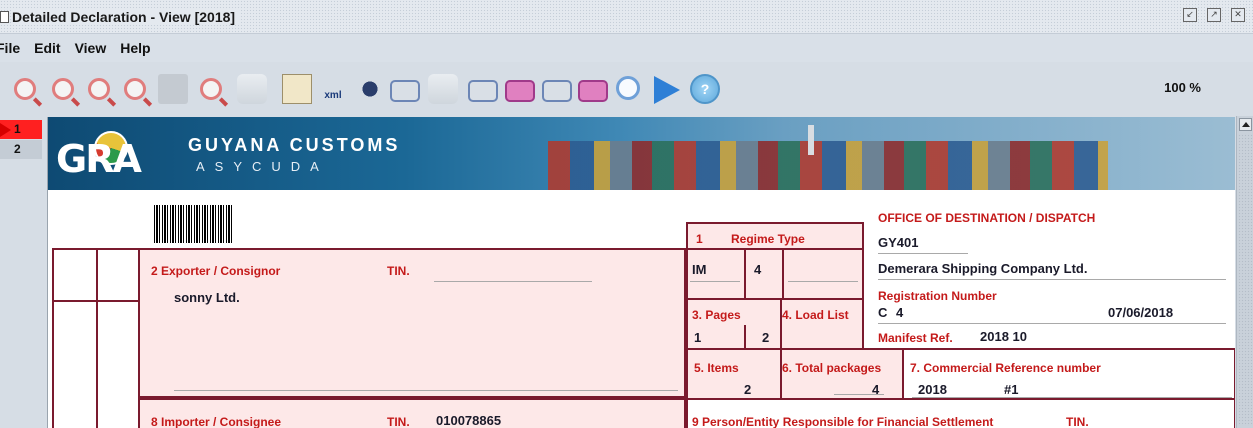 The image size is (1253, 428). What do you see at coordinates (398, 271) in the screenshot?
I see `exporter-tin-label: TIN.` at bounding box center [398, 271].